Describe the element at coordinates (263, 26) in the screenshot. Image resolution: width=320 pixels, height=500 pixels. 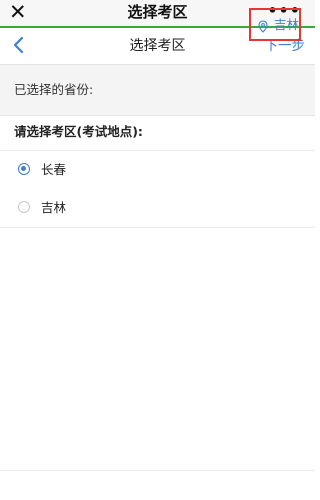
I see `location-pin-icon` at that location.